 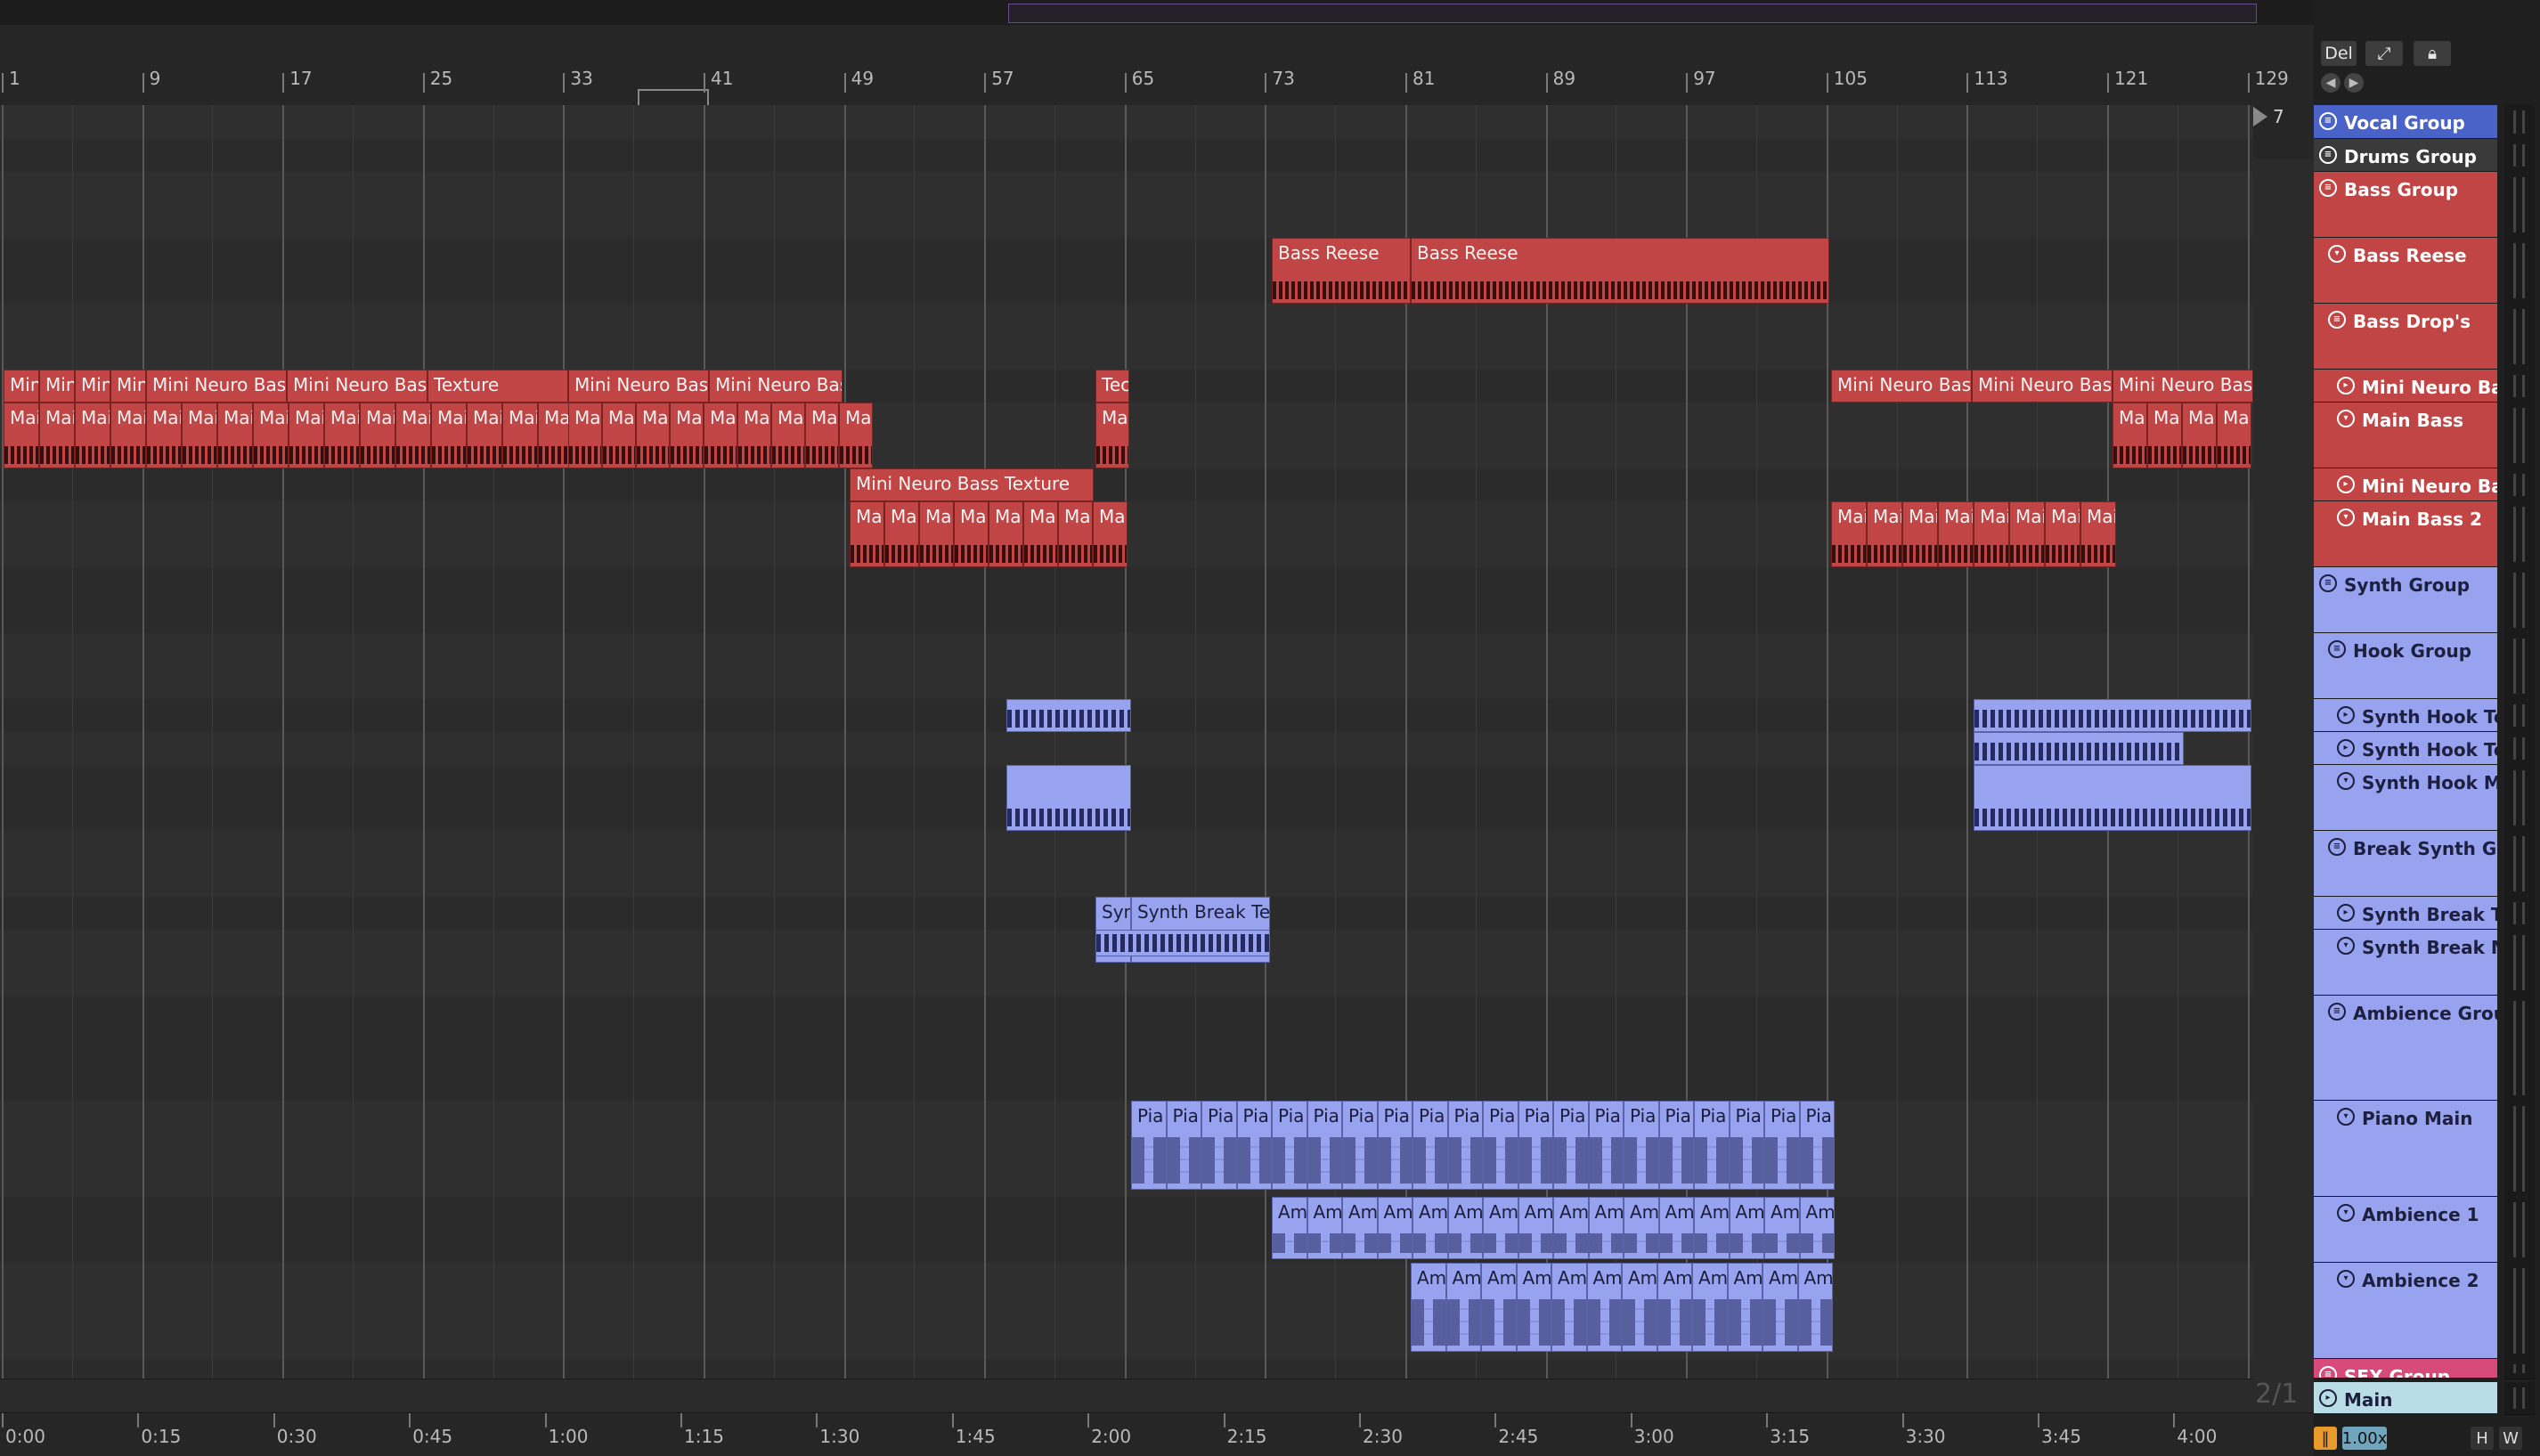 What do you see at coordinates (2325, 1438) in the screenshot?
I see `cpu-meter-icon: ‖` at bounding box center [2325, 1438].